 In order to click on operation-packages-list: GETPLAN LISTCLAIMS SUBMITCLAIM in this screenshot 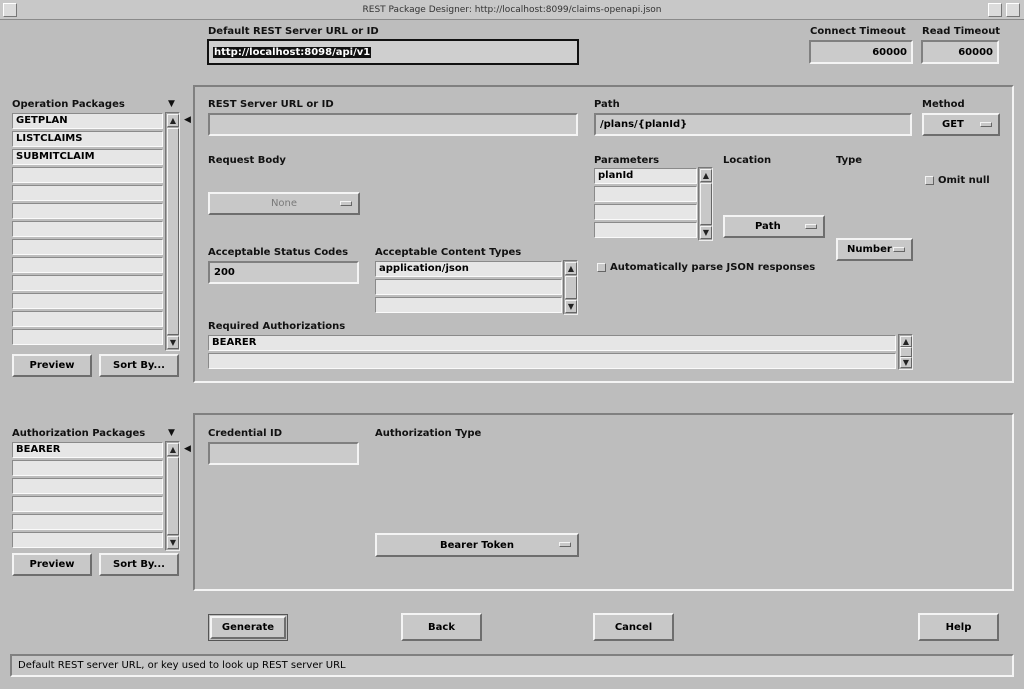, I will do `click(87, 230)`.